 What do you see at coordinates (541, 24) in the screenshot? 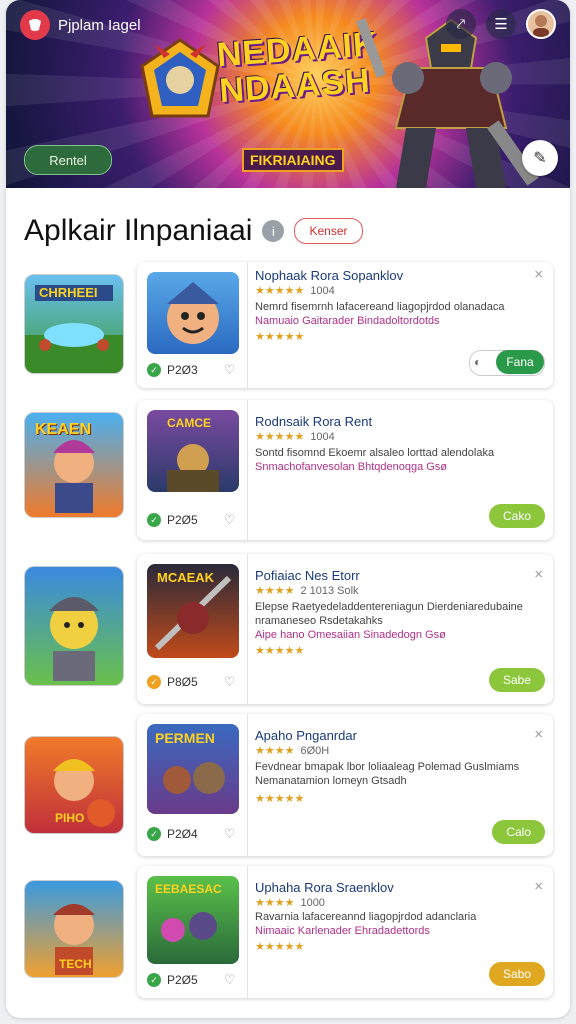
I see `avatar` at bounding box center [541, 24].